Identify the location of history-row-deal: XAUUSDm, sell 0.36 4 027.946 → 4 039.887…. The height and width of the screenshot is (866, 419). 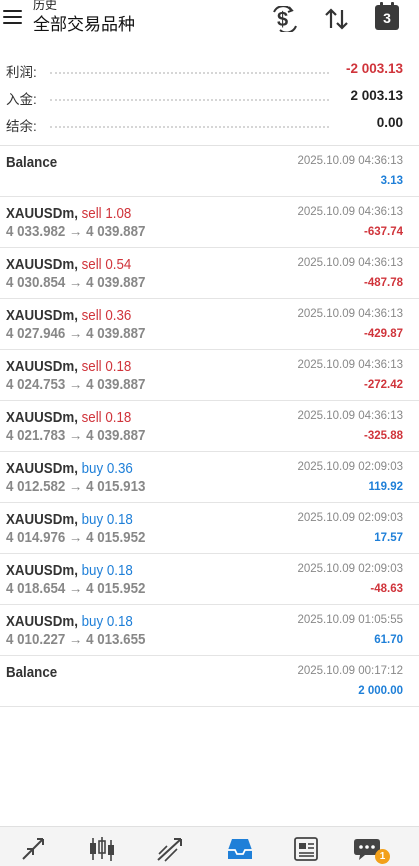
(209, 324).